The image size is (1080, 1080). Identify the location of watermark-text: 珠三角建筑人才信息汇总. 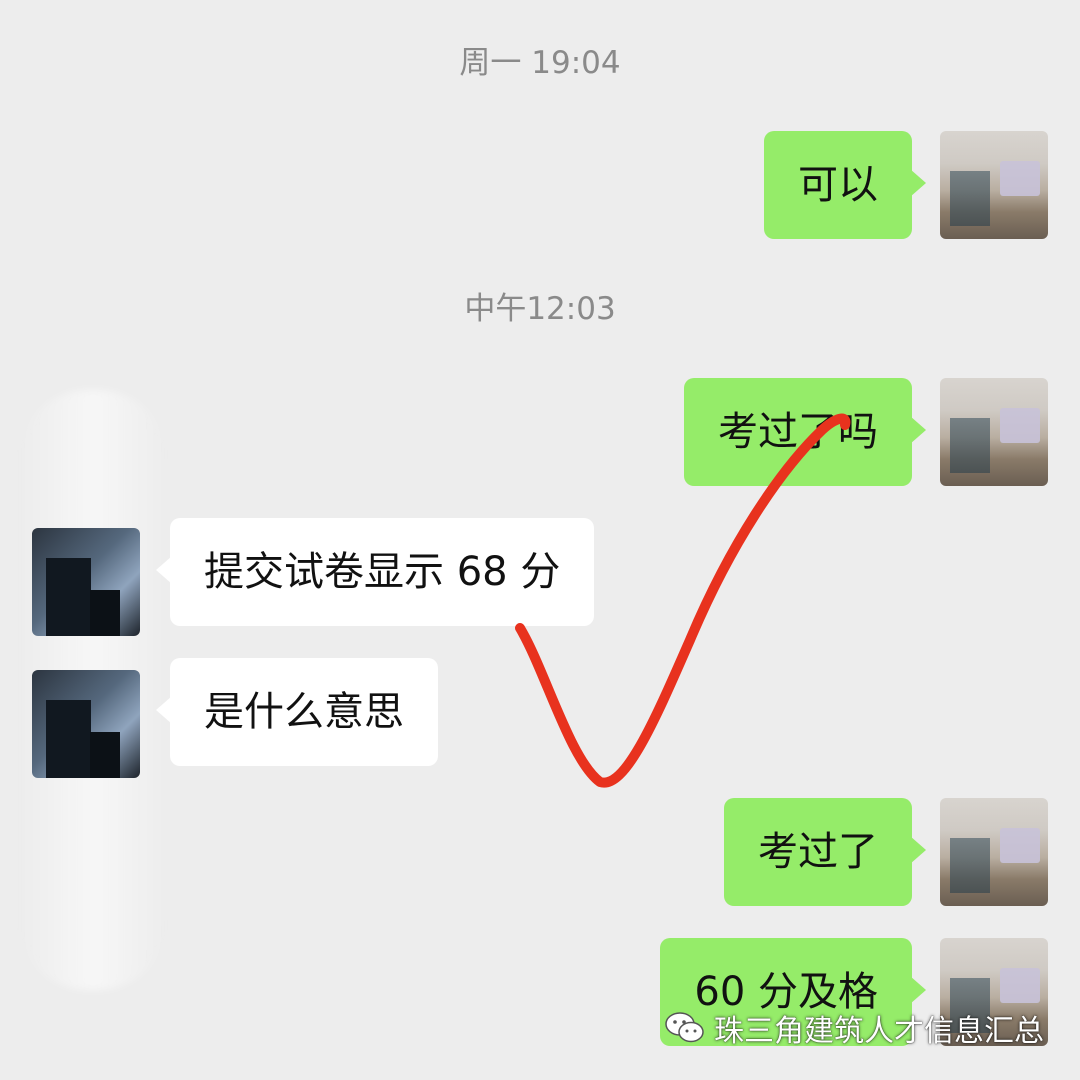
(879, 1031).